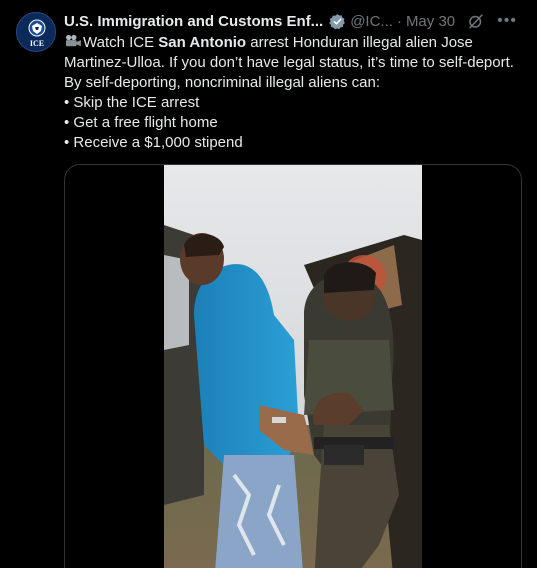 This screenshot has width=537, height=568. Describe the element at coordinates (121, 42) in the screenshot. I see `tweet-line1-pre: Watch ICE` at that location.